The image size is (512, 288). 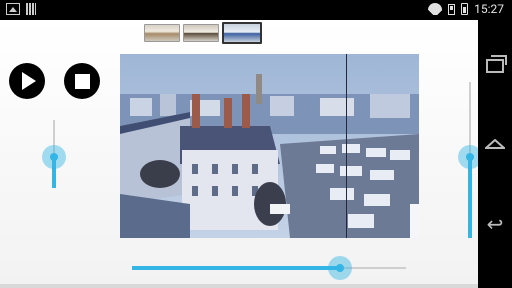 I want to click on seek-thumb, so click(x=340, y=268).